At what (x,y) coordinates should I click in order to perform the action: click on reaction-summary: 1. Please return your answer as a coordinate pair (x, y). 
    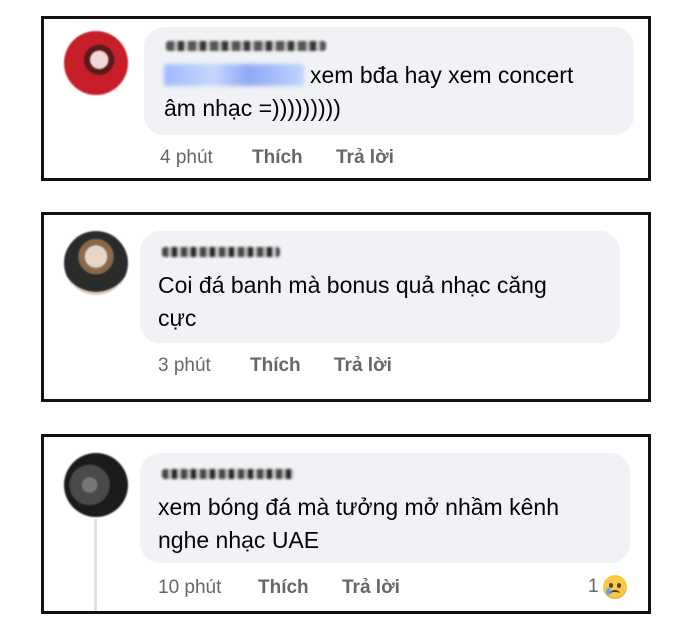
    Looking at the image, I should click on (607, 587).